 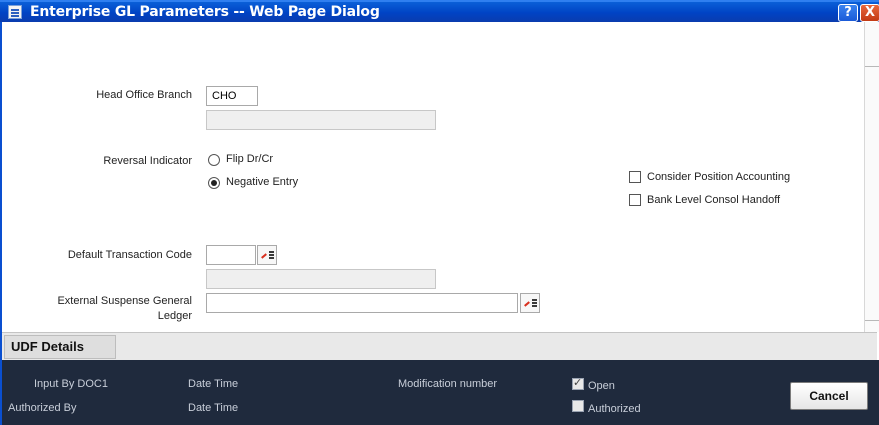 I want to click on input-date-time-text: Date Time, so click(x=213, y=384).